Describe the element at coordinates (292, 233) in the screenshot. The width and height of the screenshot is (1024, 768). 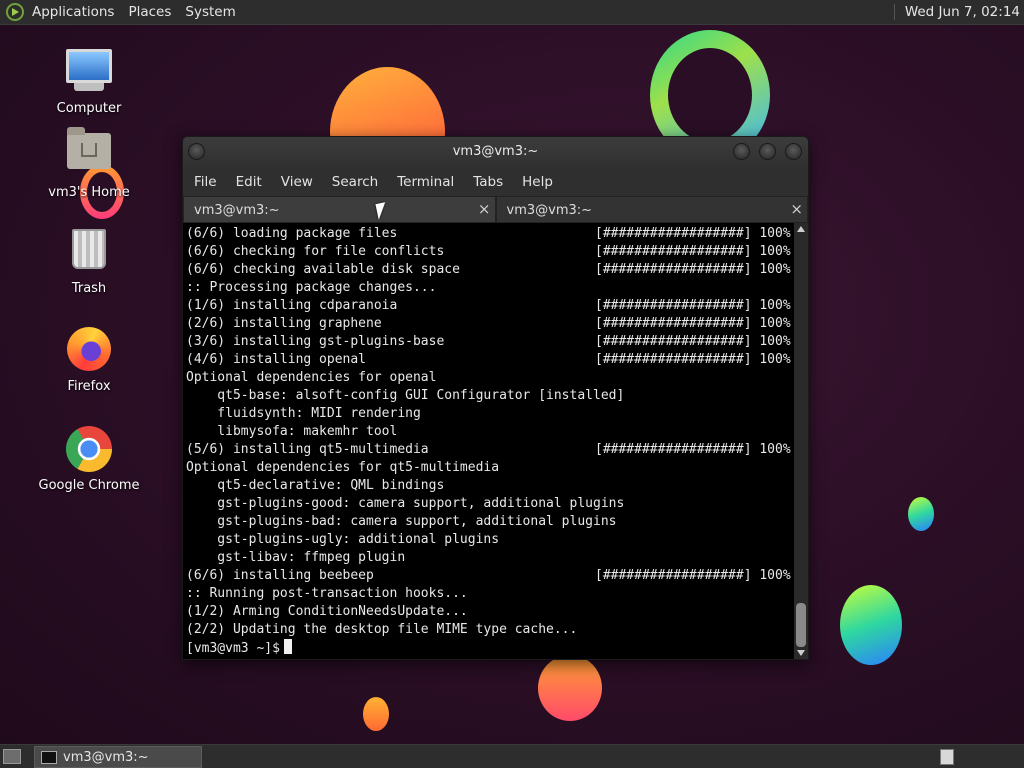
I see `terminal-line-text: (6/6) loading package files` at that location.